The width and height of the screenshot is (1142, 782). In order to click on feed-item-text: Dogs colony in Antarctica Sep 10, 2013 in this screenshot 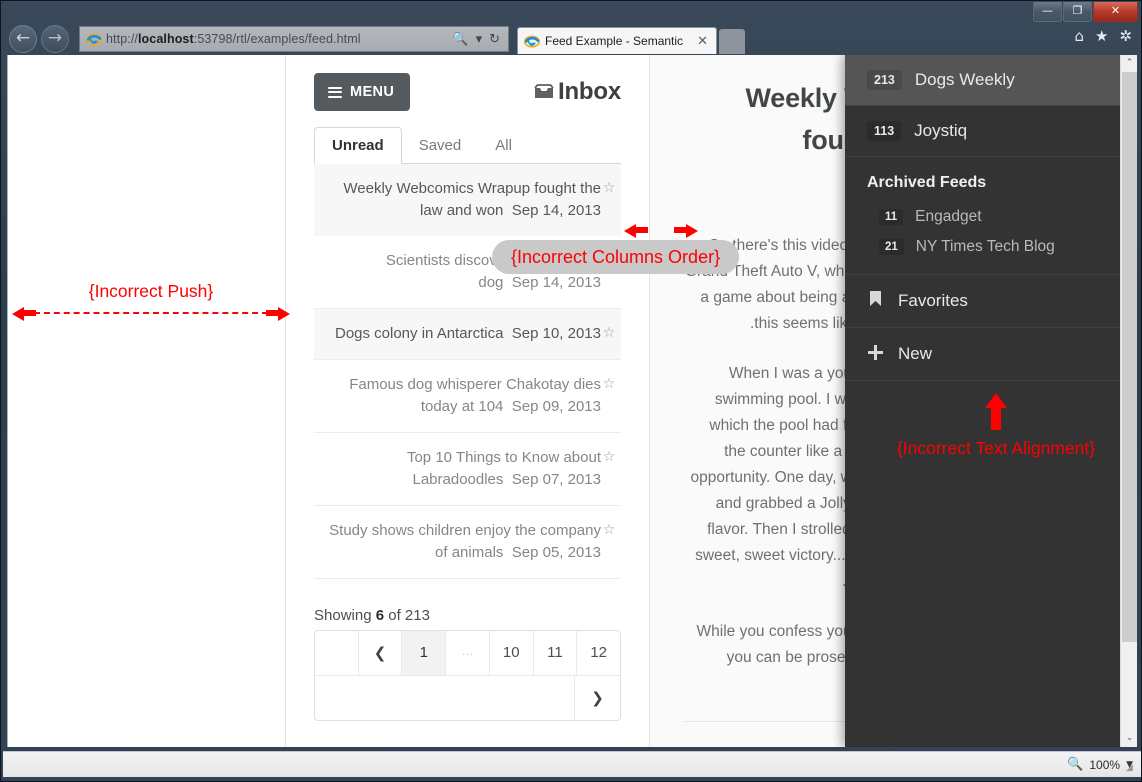, I will do `click(463, 334)`.